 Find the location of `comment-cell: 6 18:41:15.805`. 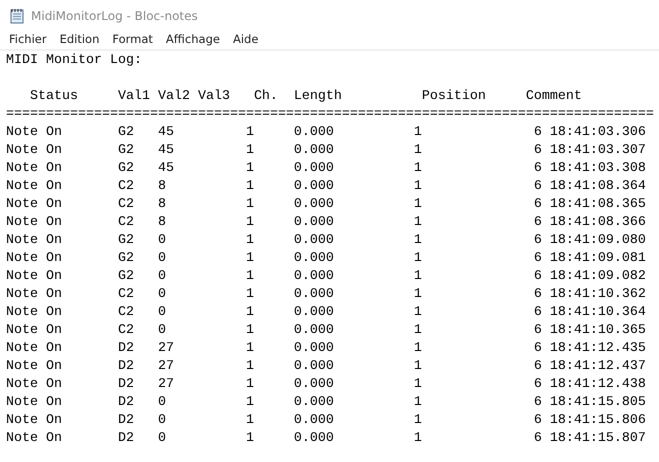

comment-cell: 6 18:41:15.805 is located at coordinates (590, 403).